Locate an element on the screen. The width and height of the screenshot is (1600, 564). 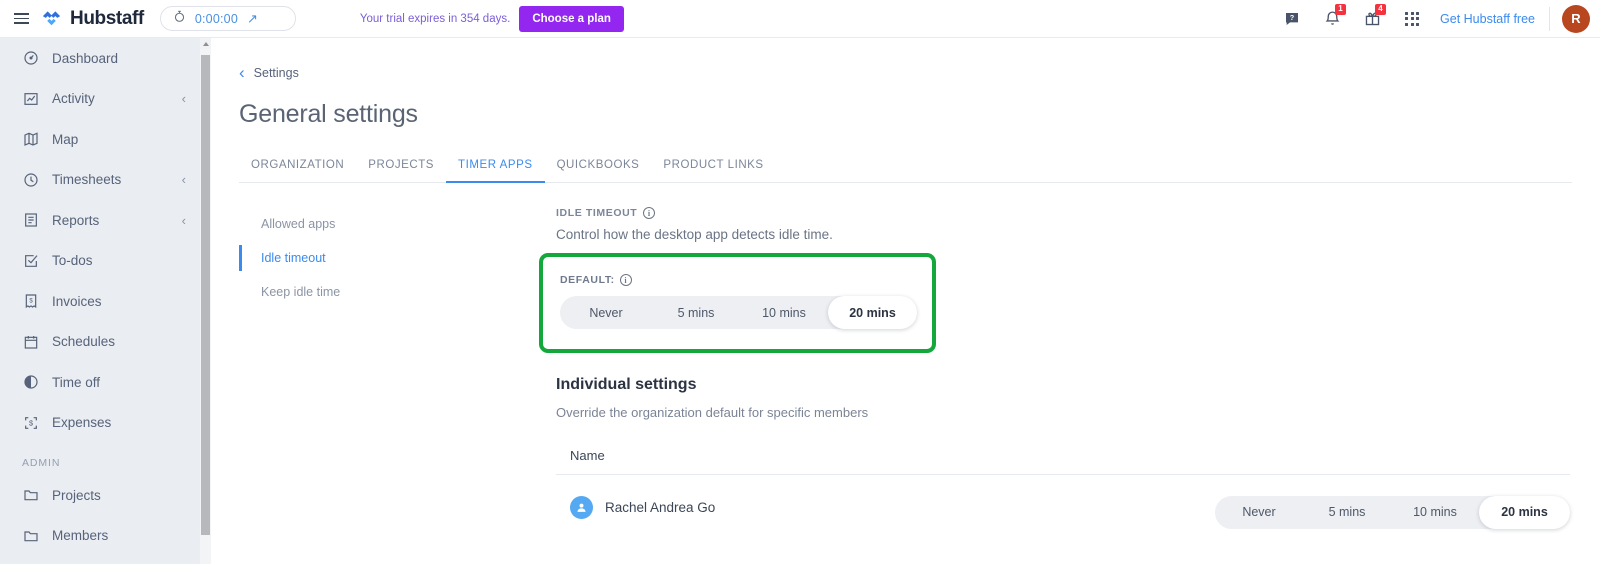
individual-settings-title: Individual settings is located at coordinates (626, 384).